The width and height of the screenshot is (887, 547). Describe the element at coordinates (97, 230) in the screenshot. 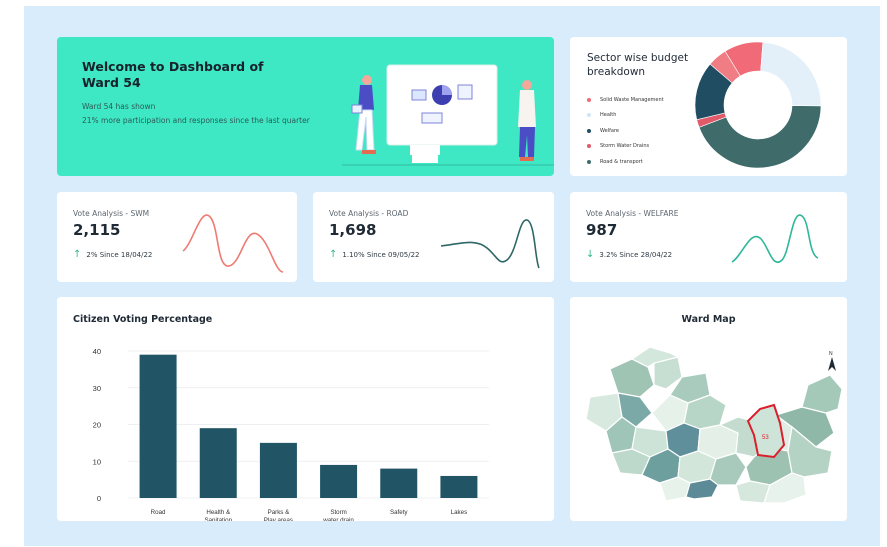

I see `vote-value: 2,115` at that location.